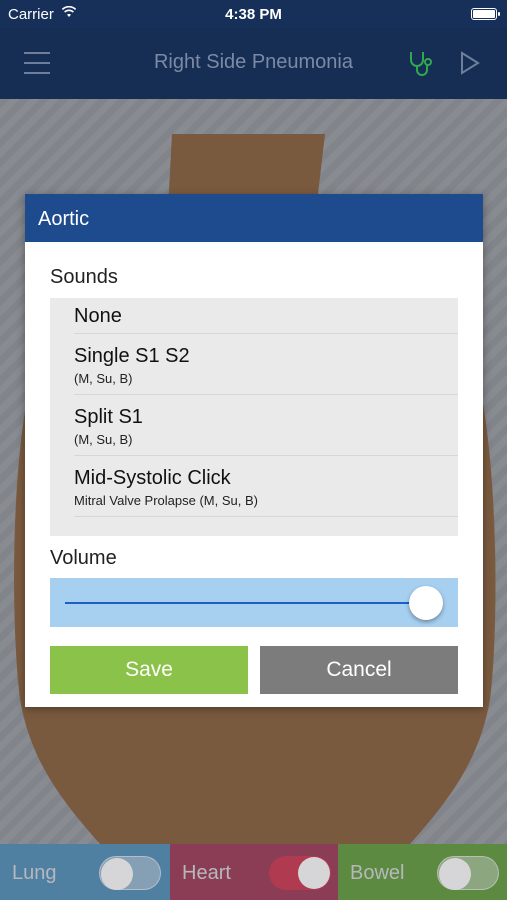 The height and width of the screenshot is (900, 507). Describe the element at coordinates (485, 14) in the screenshot. I see `battery-icon` at that location.